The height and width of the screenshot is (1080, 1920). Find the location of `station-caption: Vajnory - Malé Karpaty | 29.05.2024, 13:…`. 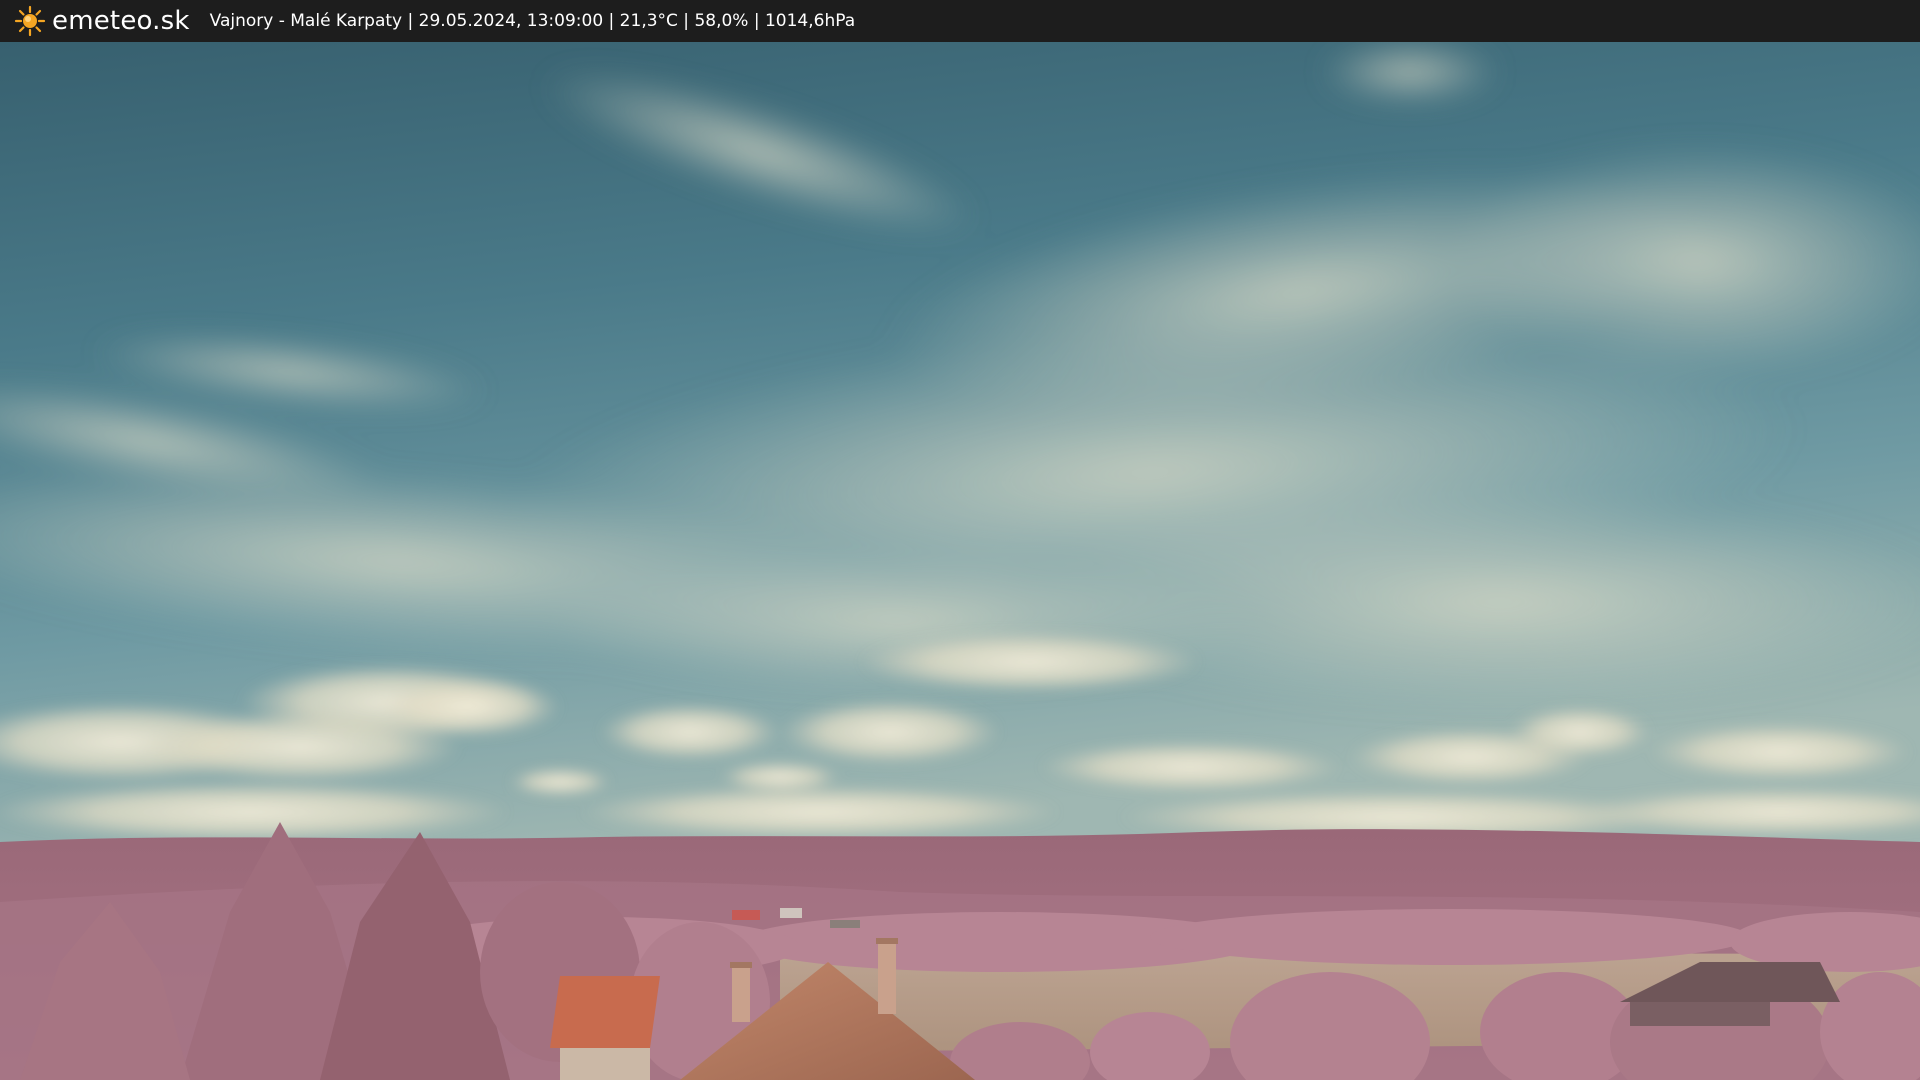

station-caption: Vajnory - Malé Karpaty | 29.05.2024, 13:… is located at coordinates (532, 21).